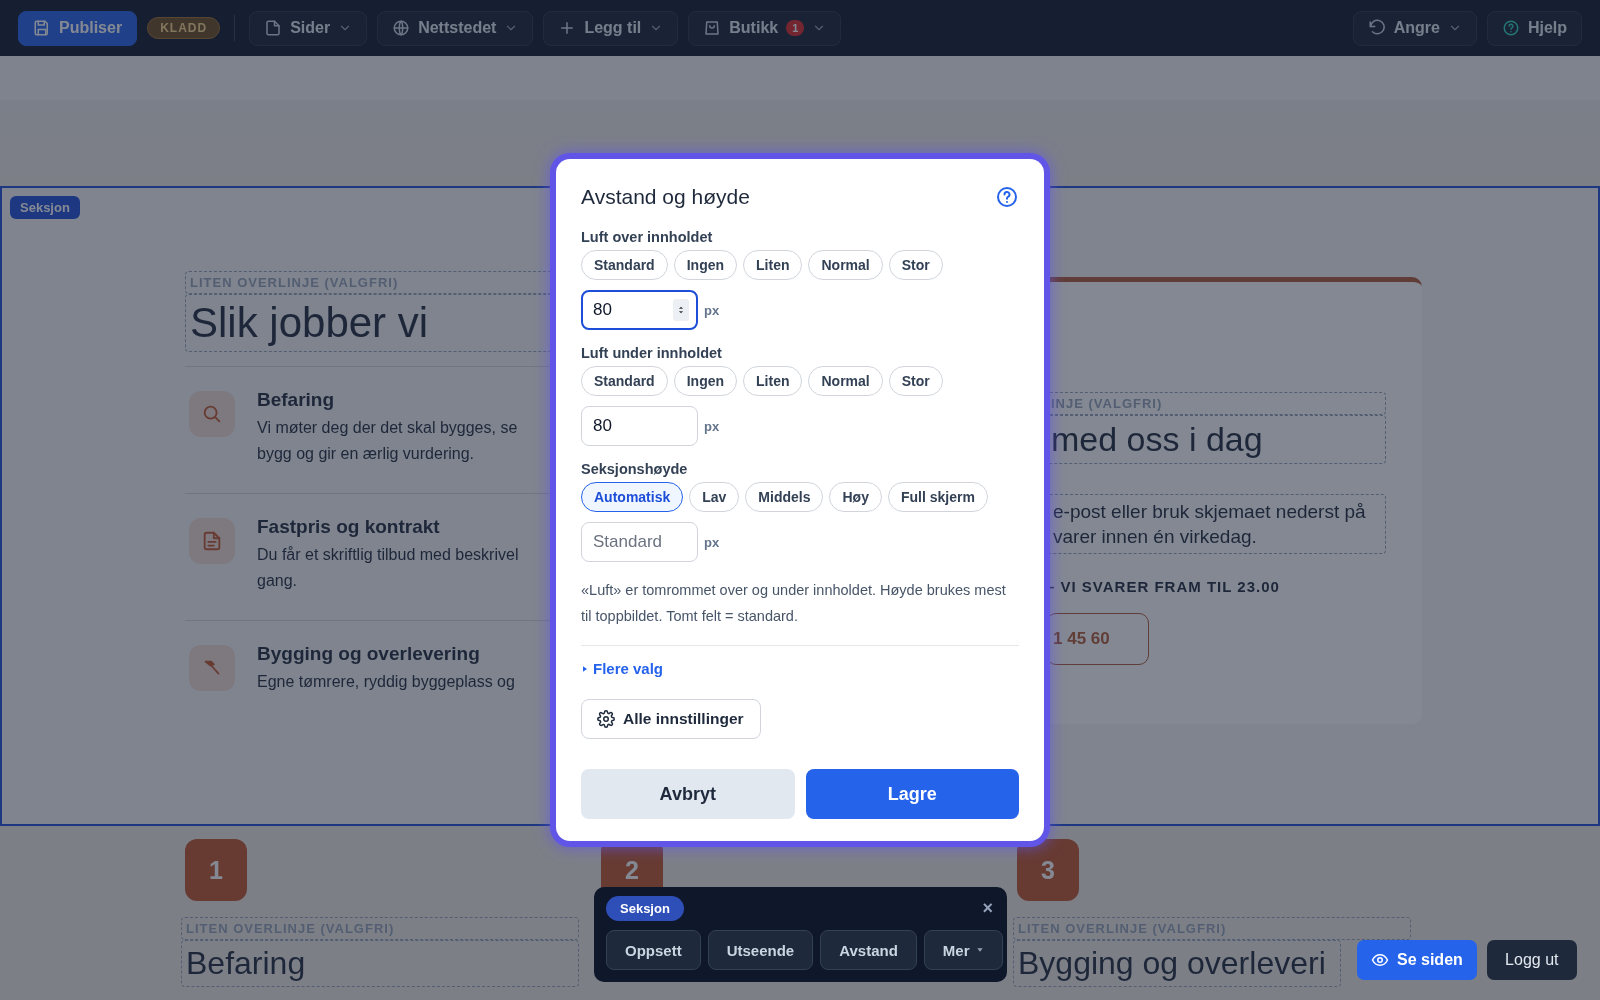 Image resolution: width=1600 pixels, height=1000 pixels. I want to click on globe-icon, so click(401, 28).